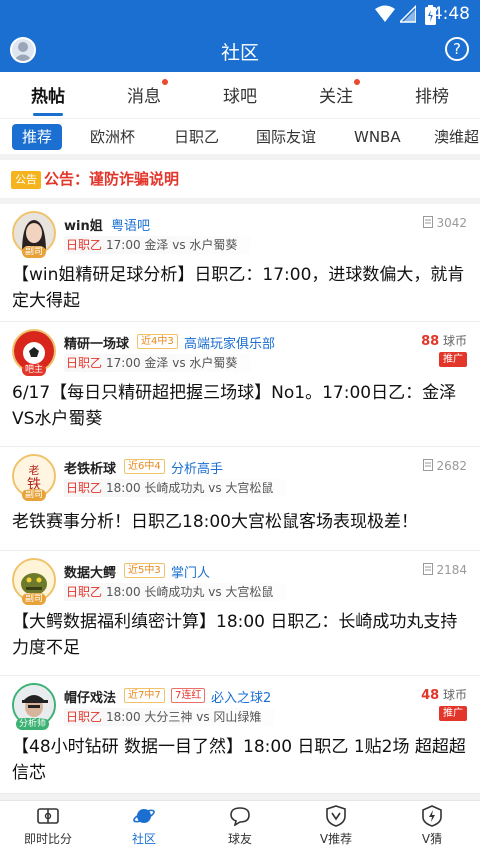 This screenshot has height=853, width=480. Describe the element at coordinates (26, 180) in the screenshot. I see `announcement-badge: 公告` at that location.